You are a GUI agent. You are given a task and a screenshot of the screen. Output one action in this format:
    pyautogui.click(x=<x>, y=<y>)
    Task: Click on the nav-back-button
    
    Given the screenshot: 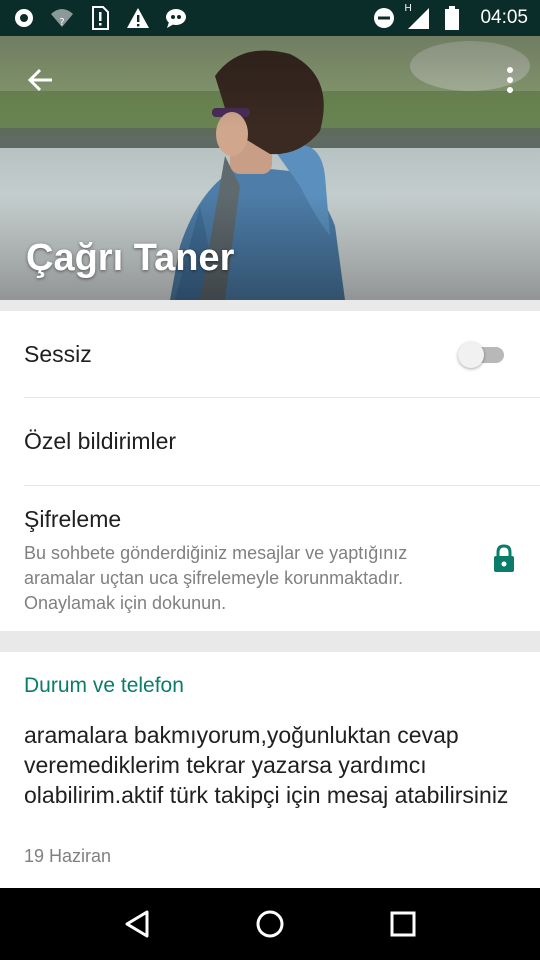 What is the action you would take?
    pyautogui.click(x=137, y=924)
    